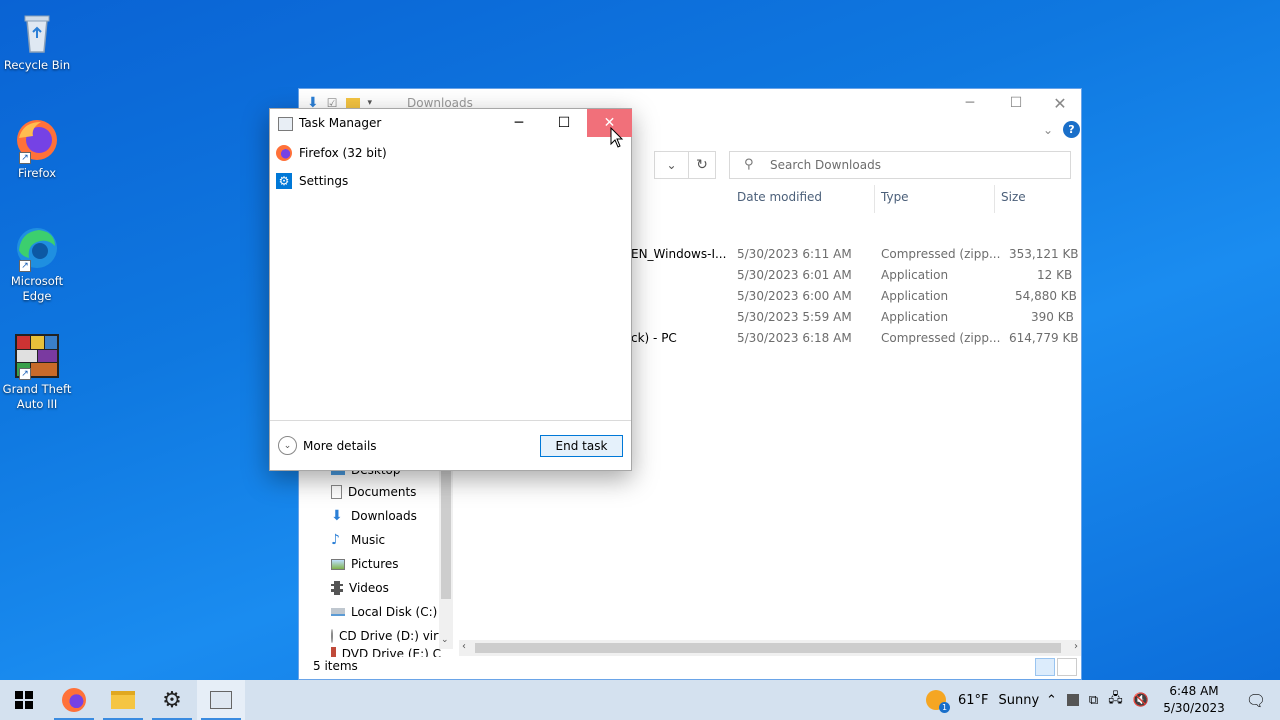  I want to click on network-icon: 🖧, so click(1115, 700).